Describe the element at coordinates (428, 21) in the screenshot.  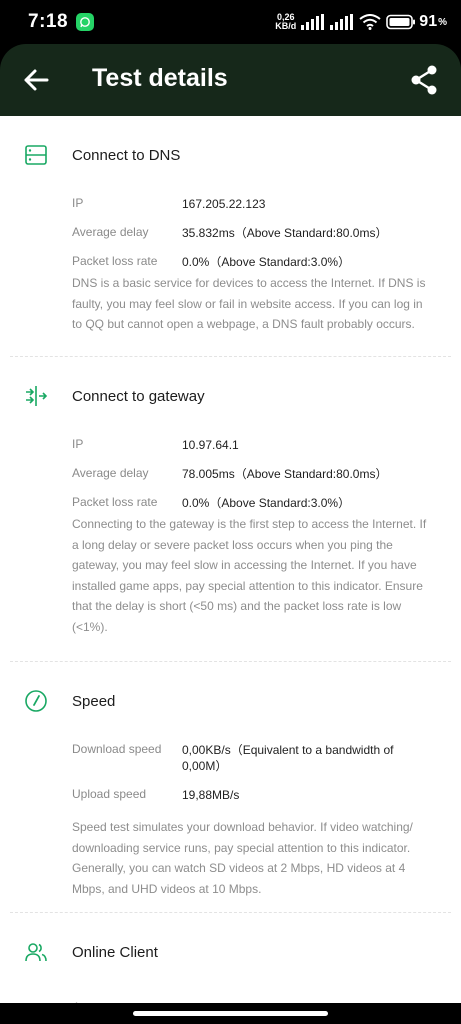
I see `battery-percent: 91` at that location.